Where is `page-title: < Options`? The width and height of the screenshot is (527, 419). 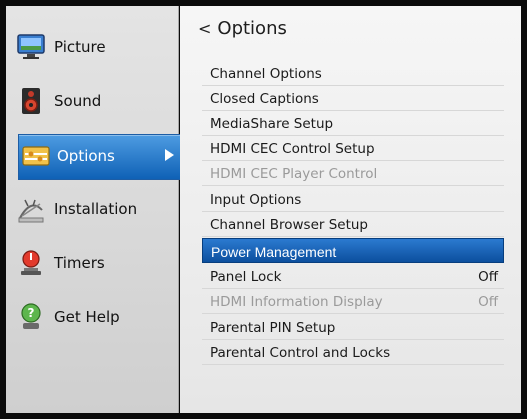
page-title: < Options is located at coordinates (242, 28).